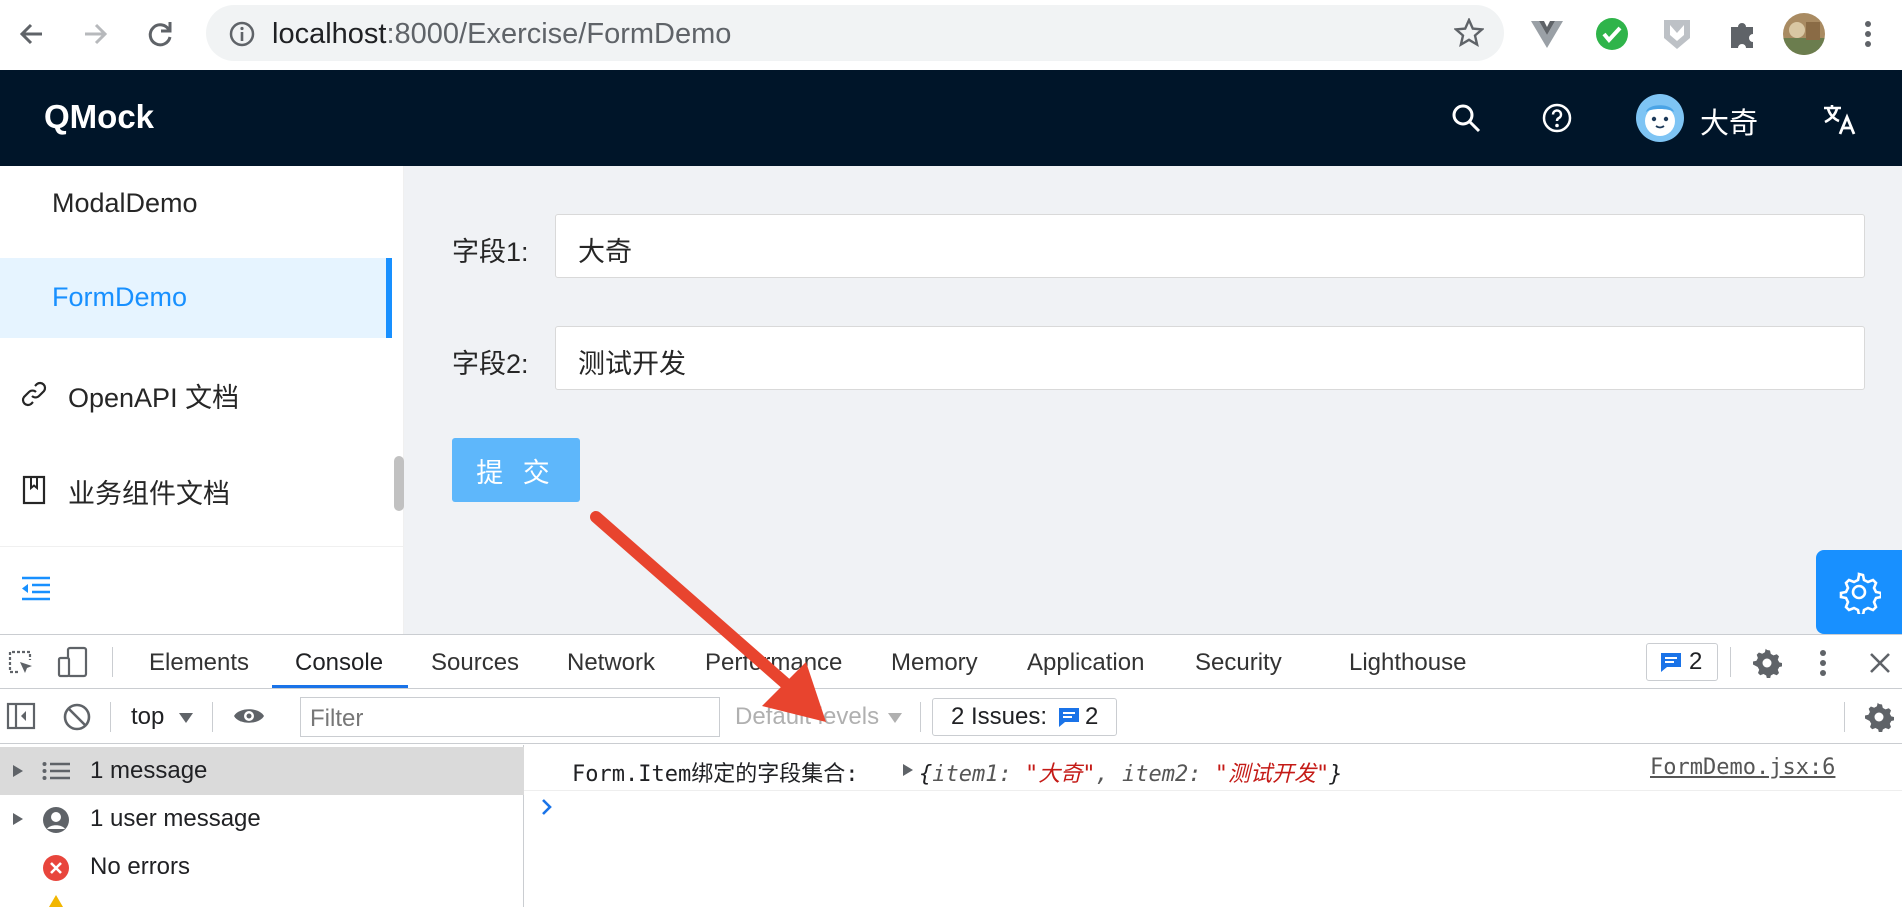 The height and width of the screenshot is (907, 1902). I want to click on levels-dropdown-arrow-icon, so click(895, 718).